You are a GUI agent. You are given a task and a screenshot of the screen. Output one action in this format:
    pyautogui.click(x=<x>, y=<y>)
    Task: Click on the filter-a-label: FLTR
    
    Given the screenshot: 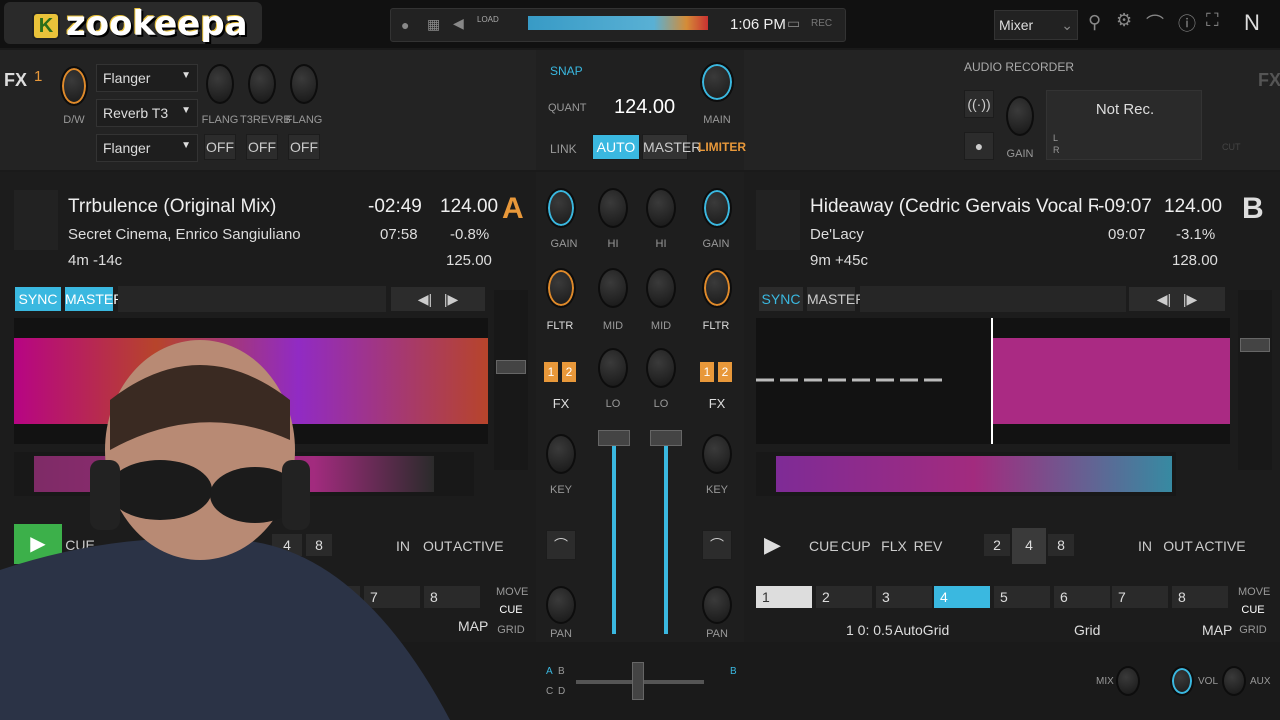 What is the action you would take?
    pyautogui.click(x=560, y=326)
    